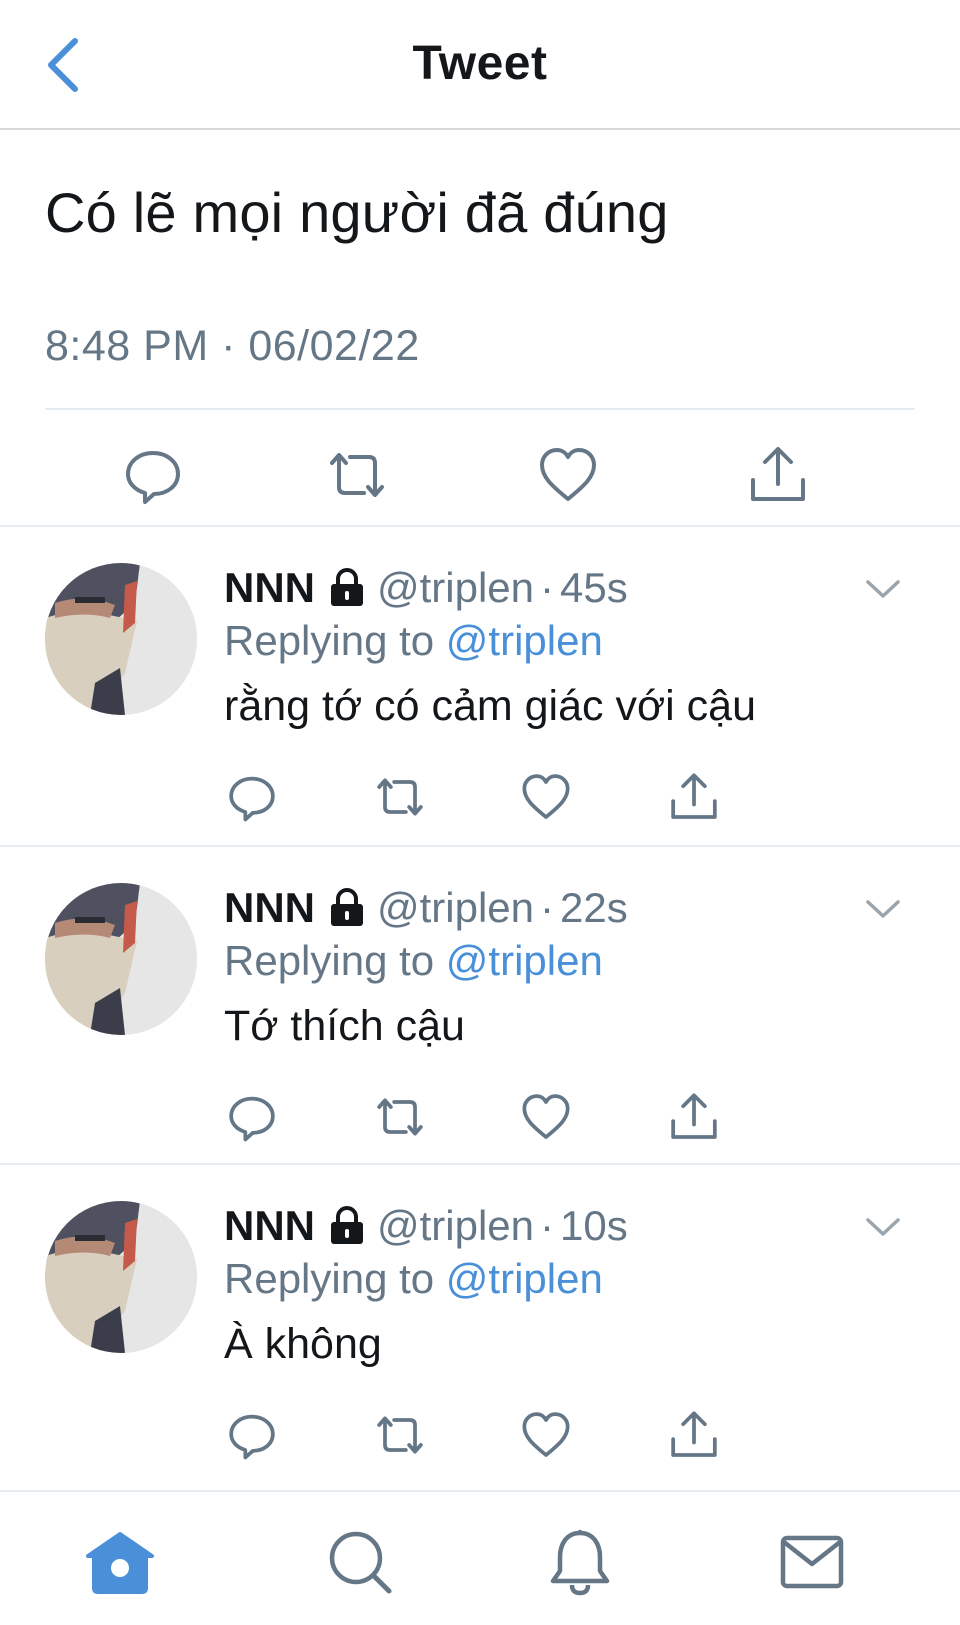 The height and width of the screenshot is (1625, 960). I want to click on main-tweet-timestamp: 8:48 PM · 06/02/22, so click(232, 346).